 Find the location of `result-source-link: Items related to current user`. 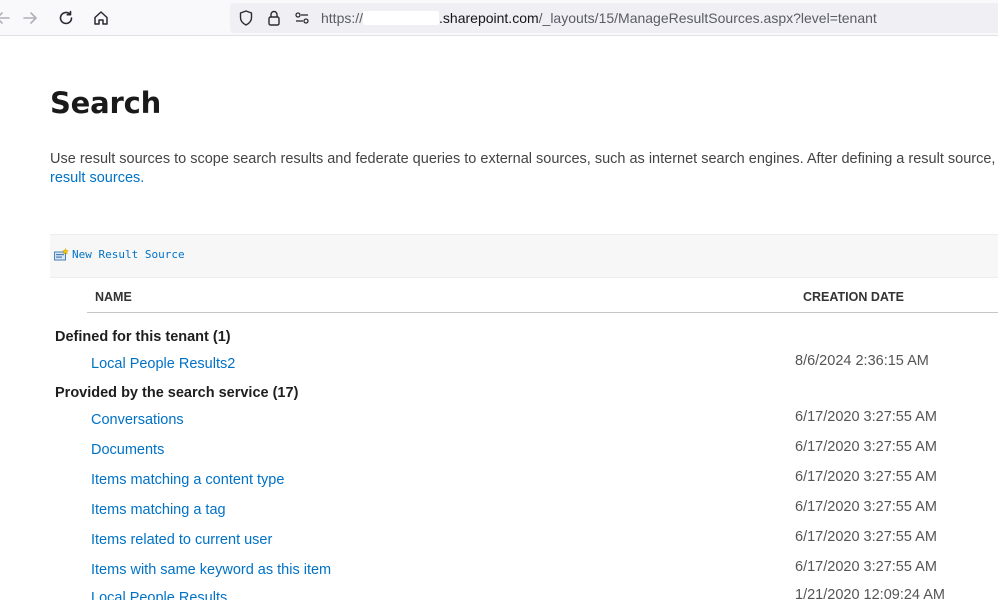

result-source-link: Items related to current user is located at coordinates (181, 540).